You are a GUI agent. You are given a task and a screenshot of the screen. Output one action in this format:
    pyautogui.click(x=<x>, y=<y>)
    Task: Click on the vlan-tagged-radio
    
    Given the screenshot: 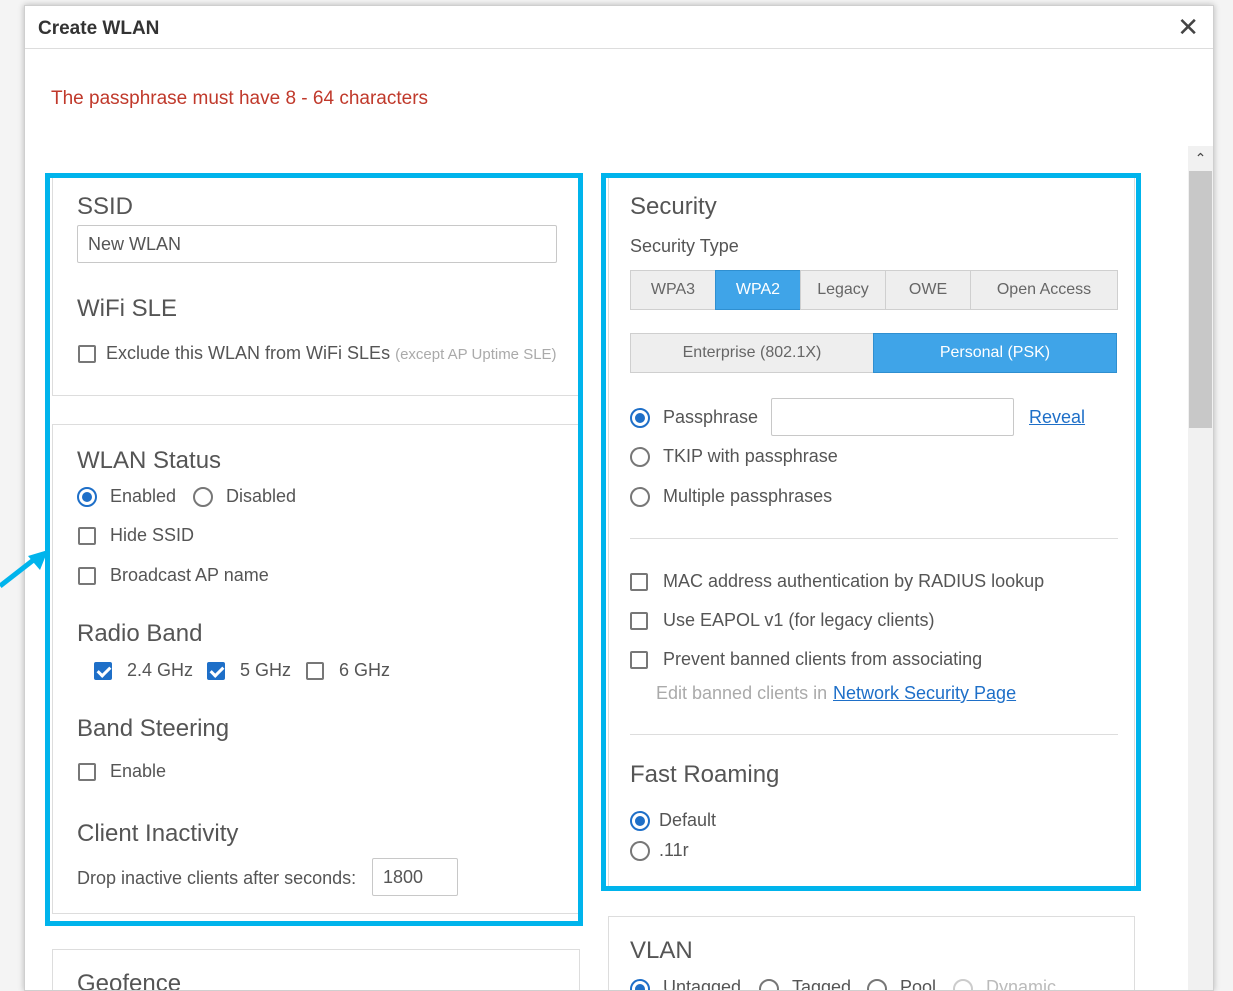 What is the action you would take?
    pyautogui.click(x=769, y=984)
    